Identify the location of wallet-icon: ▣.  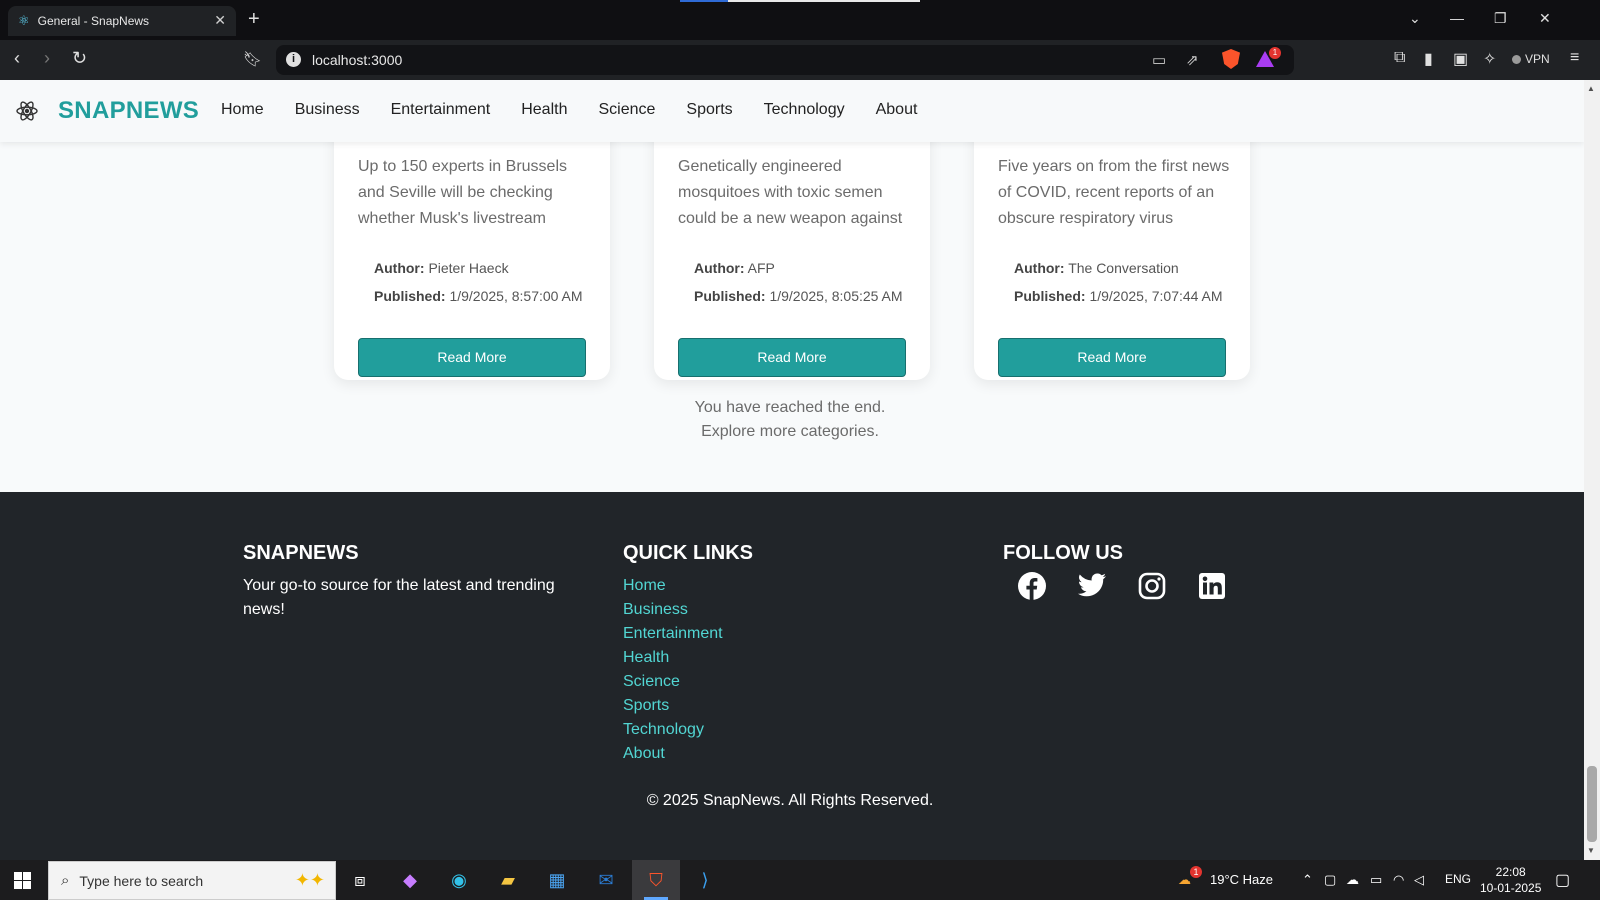
(1460, 59).